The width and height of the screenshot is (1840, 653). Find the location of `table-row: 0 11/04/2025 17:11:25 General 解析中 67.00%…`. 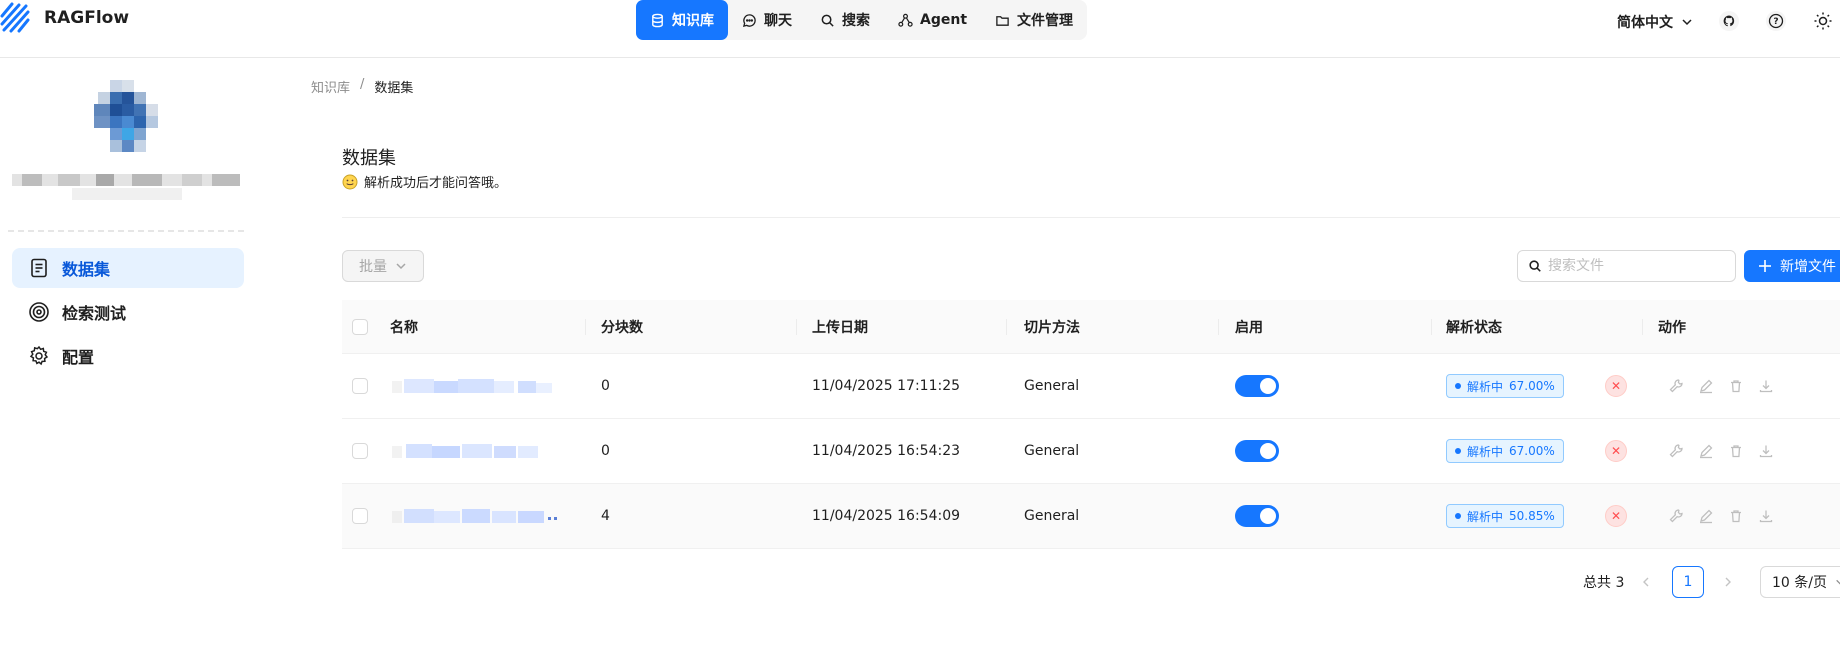

table-row: 0 11/04/2025 17:11:25 General 解析中 67.00%… is located at coordinates (1091, 386).